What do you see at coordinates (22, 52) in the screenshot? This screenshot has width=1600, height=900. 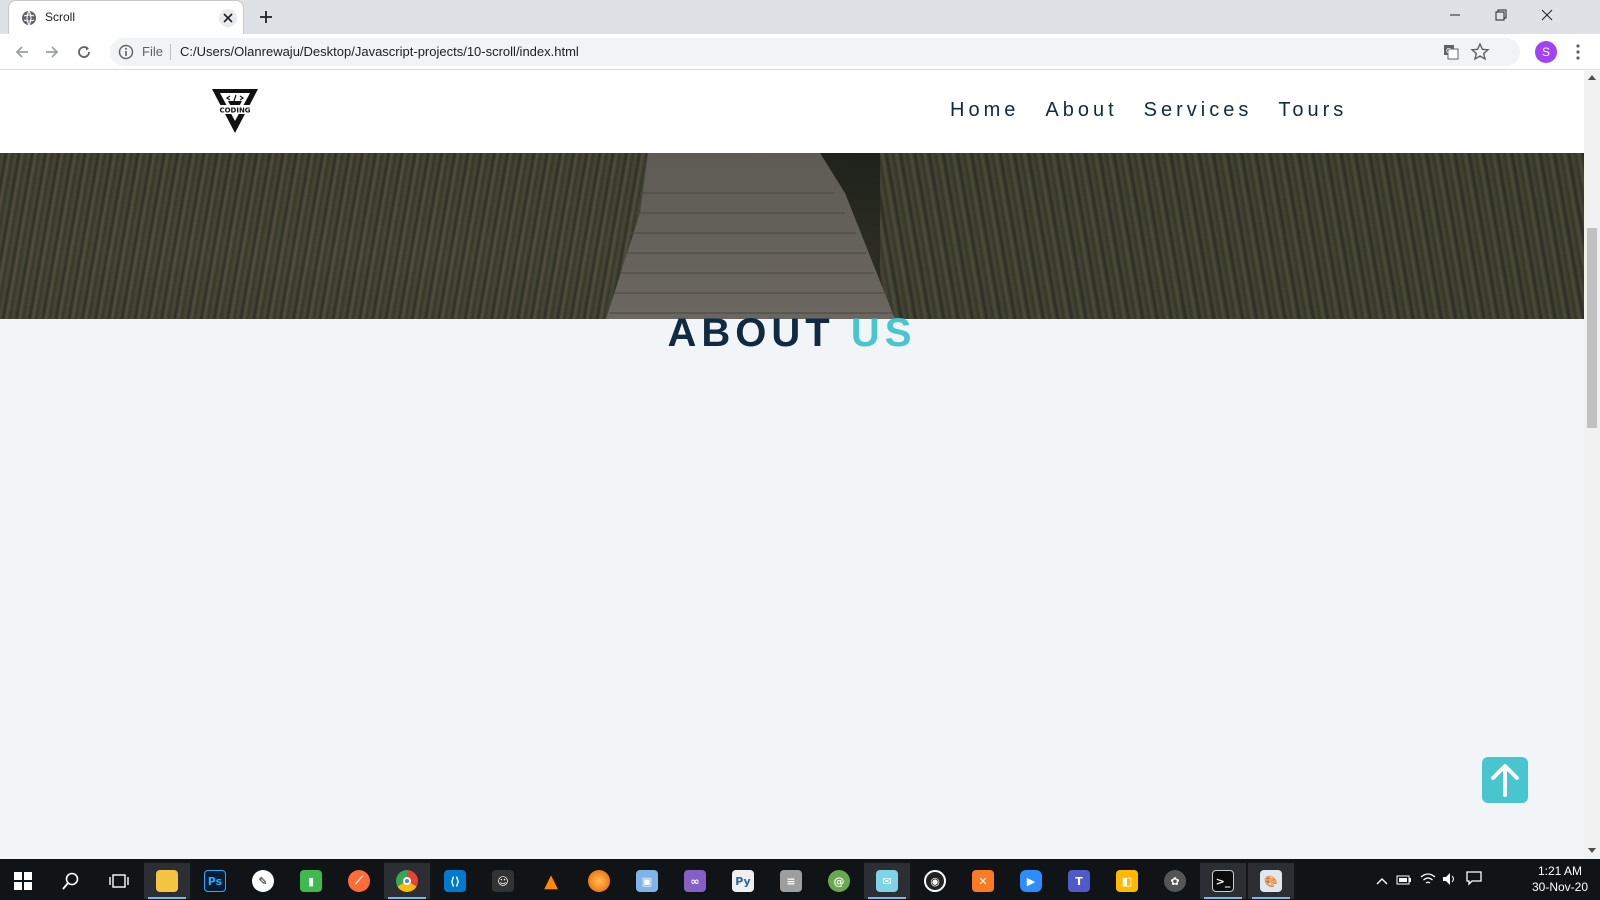 I see `back-arrow-icon` at bounding box center [22, 52].